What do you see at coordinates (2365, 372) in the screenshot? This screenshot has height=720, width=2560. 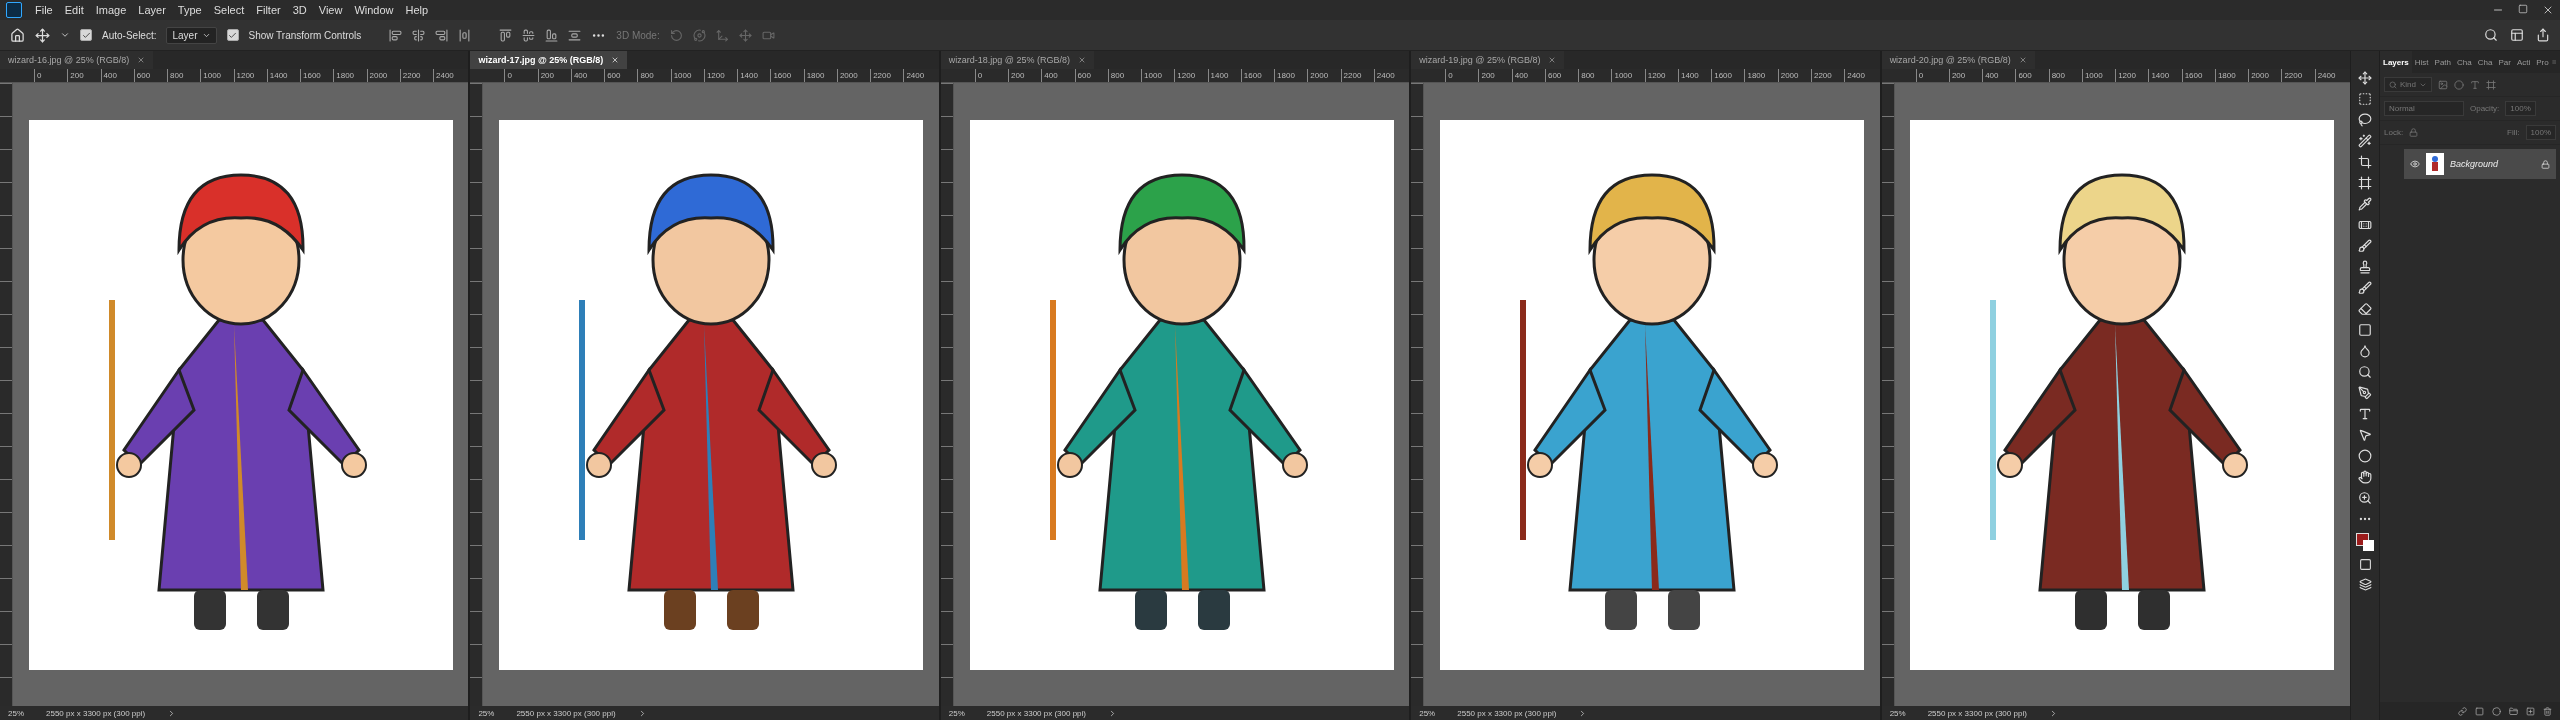 I see `magnifier-icon` at bounding box center [2365, 372].